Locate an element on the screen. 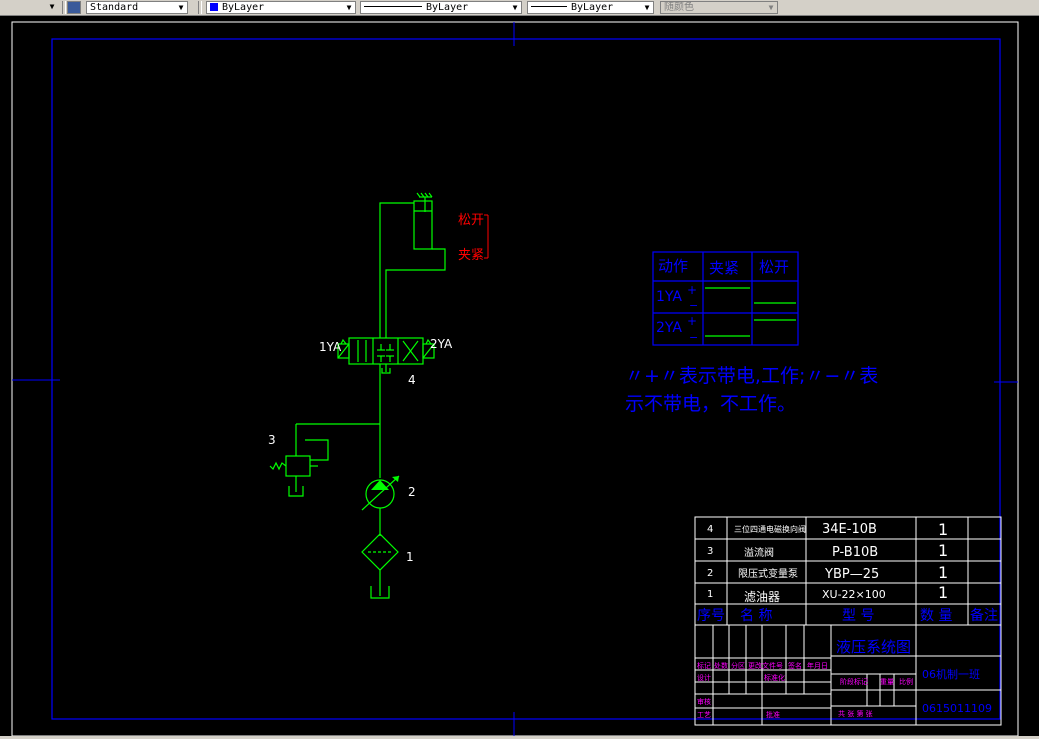  part-4-no: 4 is located at coordinates (710, 529).